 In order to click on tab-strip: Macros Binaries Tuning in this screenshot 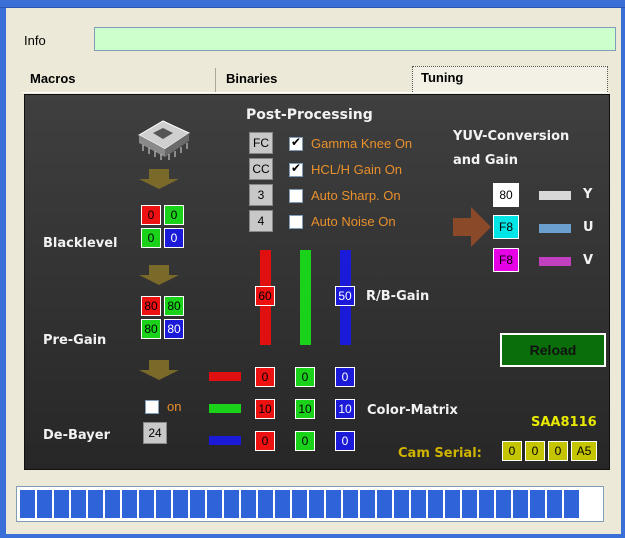, I will do `click(315, 79)`.